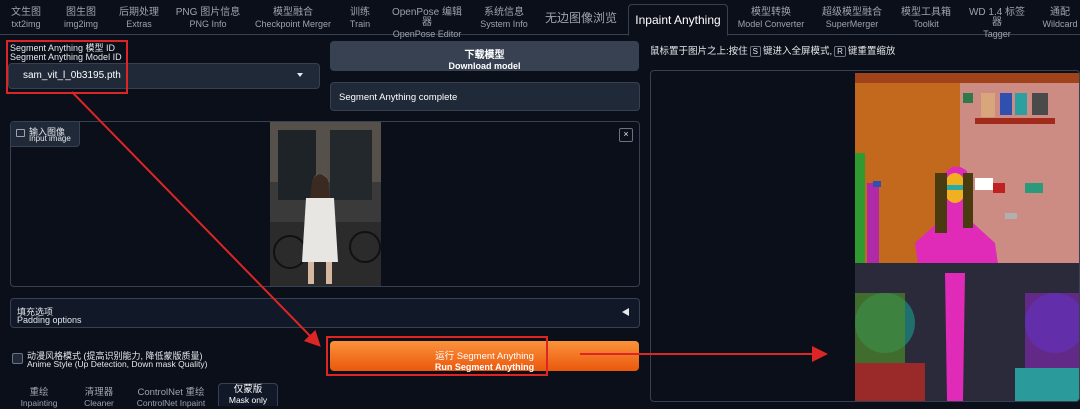 The height and width of the screenshot is (409, 1080). Describe the element at coordinates (196, 219) in the screenshot. I see `arrow-model-to-run` at that location.